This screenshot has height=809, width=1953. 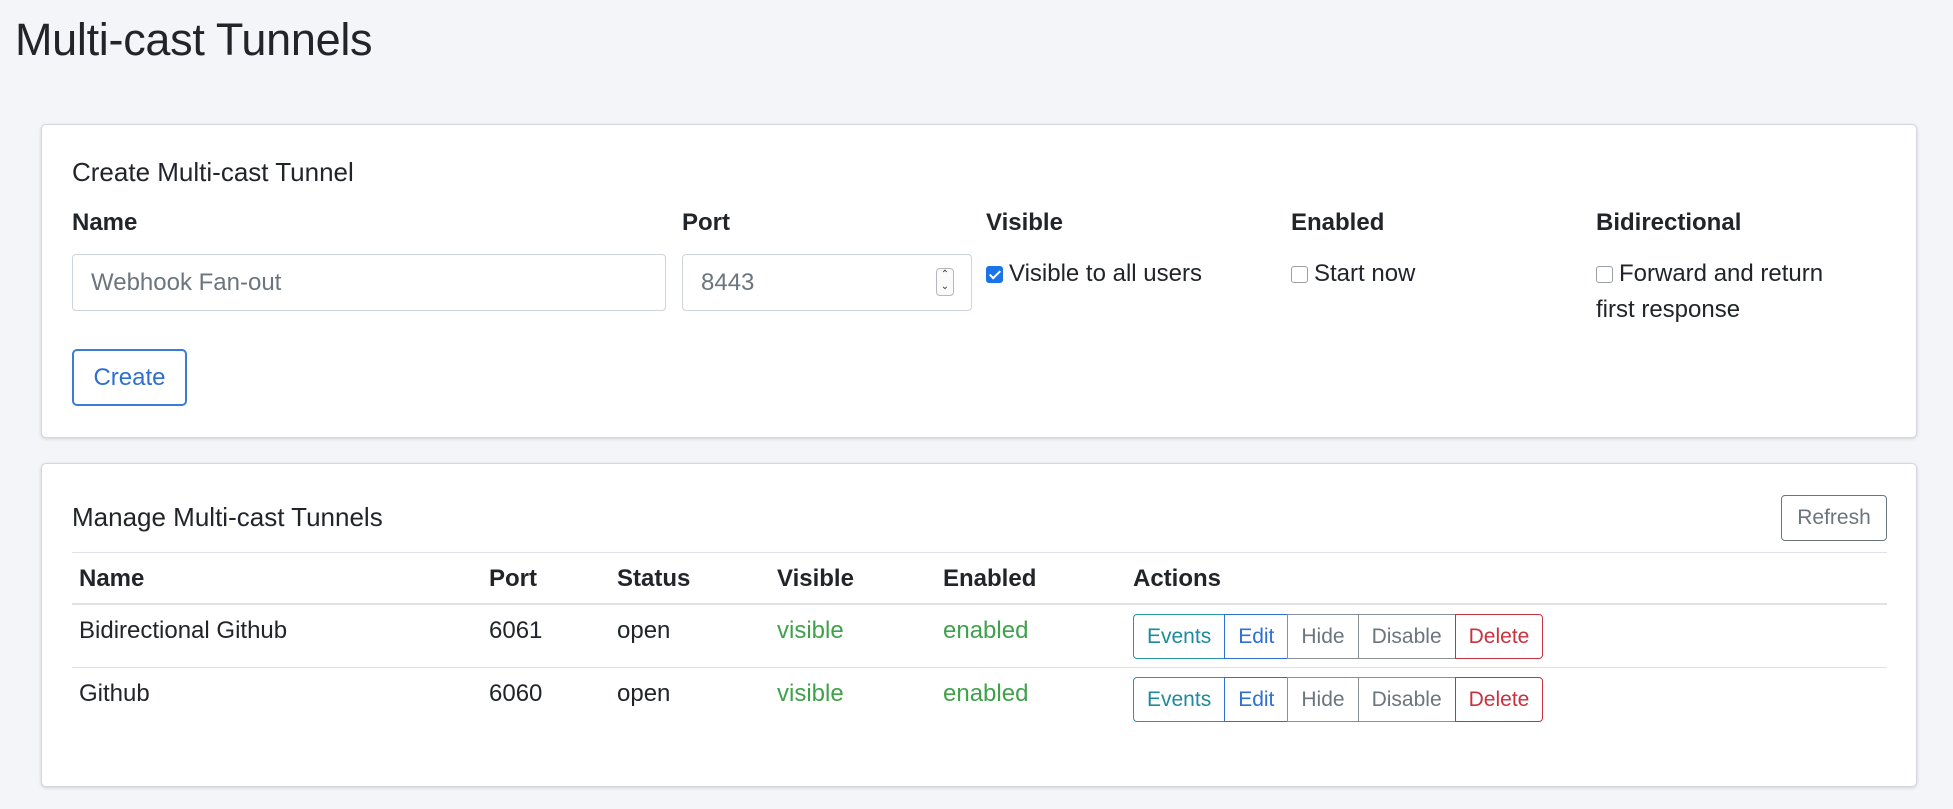 I want to click on column-header-visible: Visible, so click(x=815, y=579).